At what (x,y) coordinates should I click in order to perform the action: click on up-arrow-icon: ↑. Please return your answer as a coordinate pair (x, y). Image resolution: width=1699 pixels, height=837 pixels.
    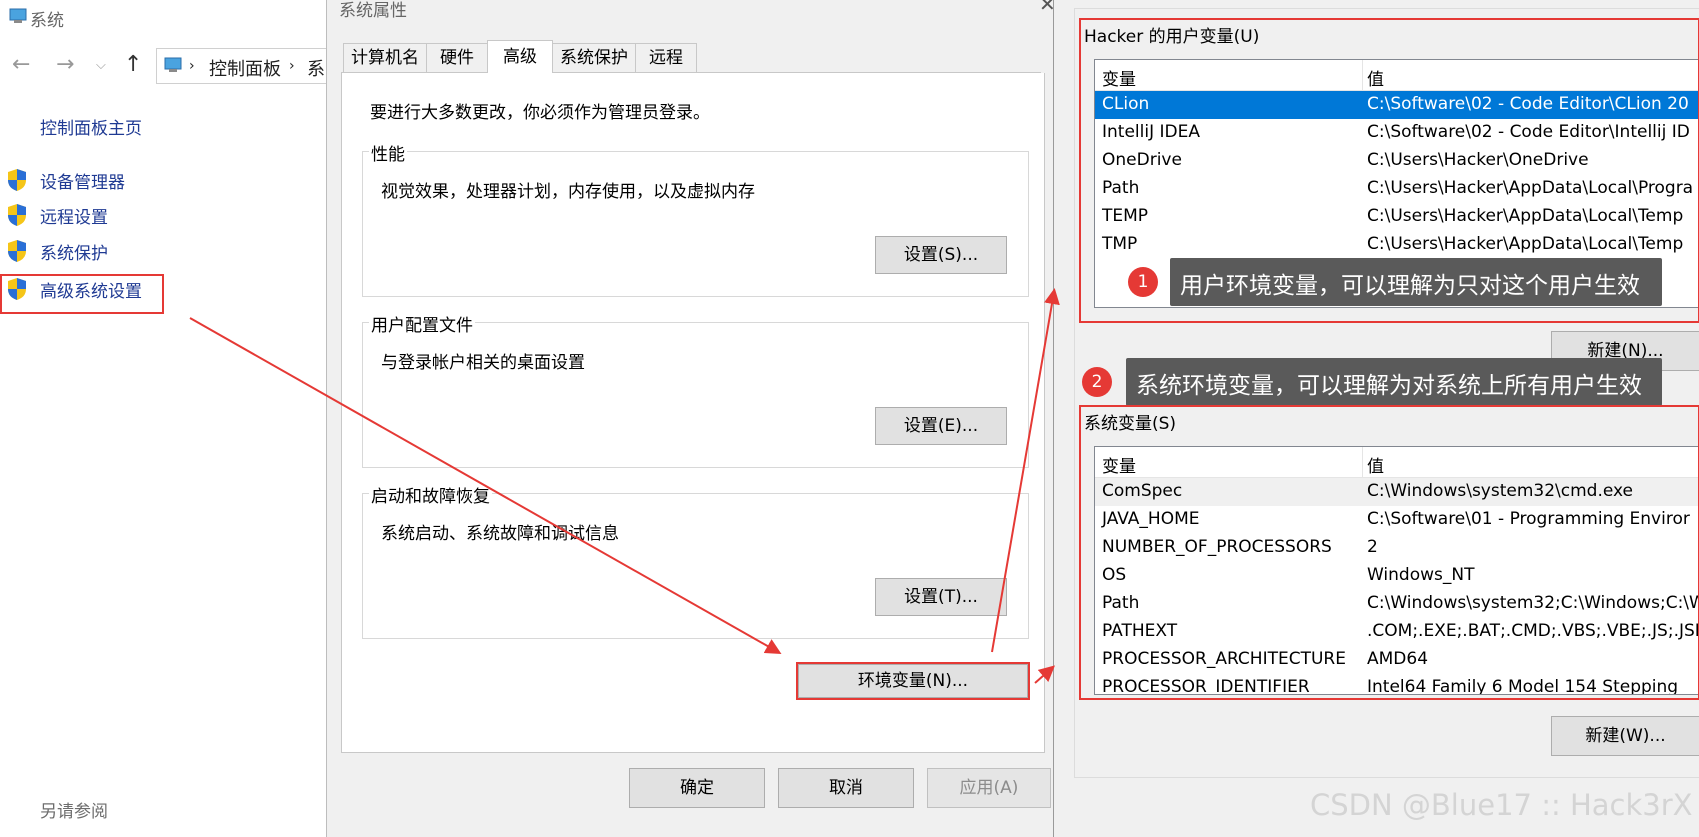
    Looking at the image, I should click on (133, 64).